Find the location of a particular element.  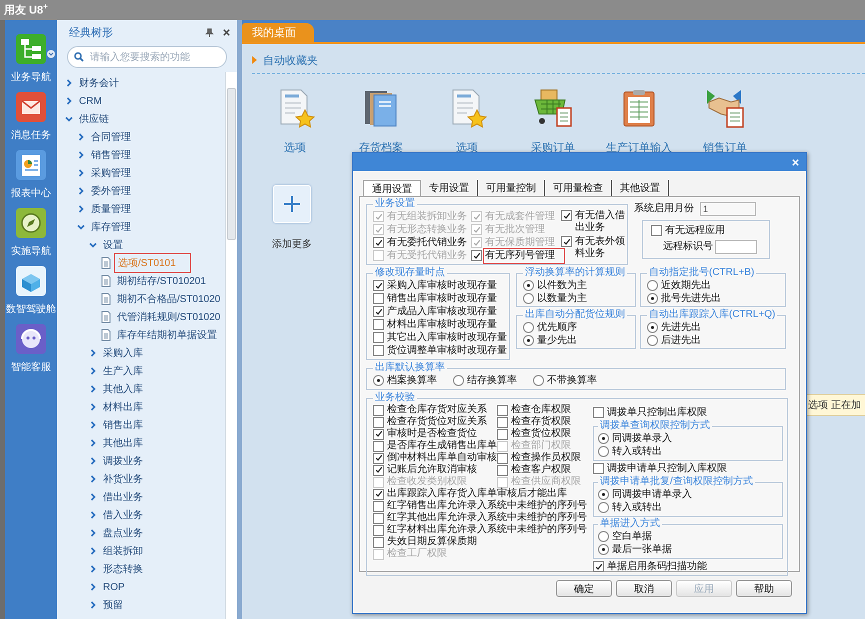

nav-rail-label: 消息任务 is located at coordinates (31, 135).